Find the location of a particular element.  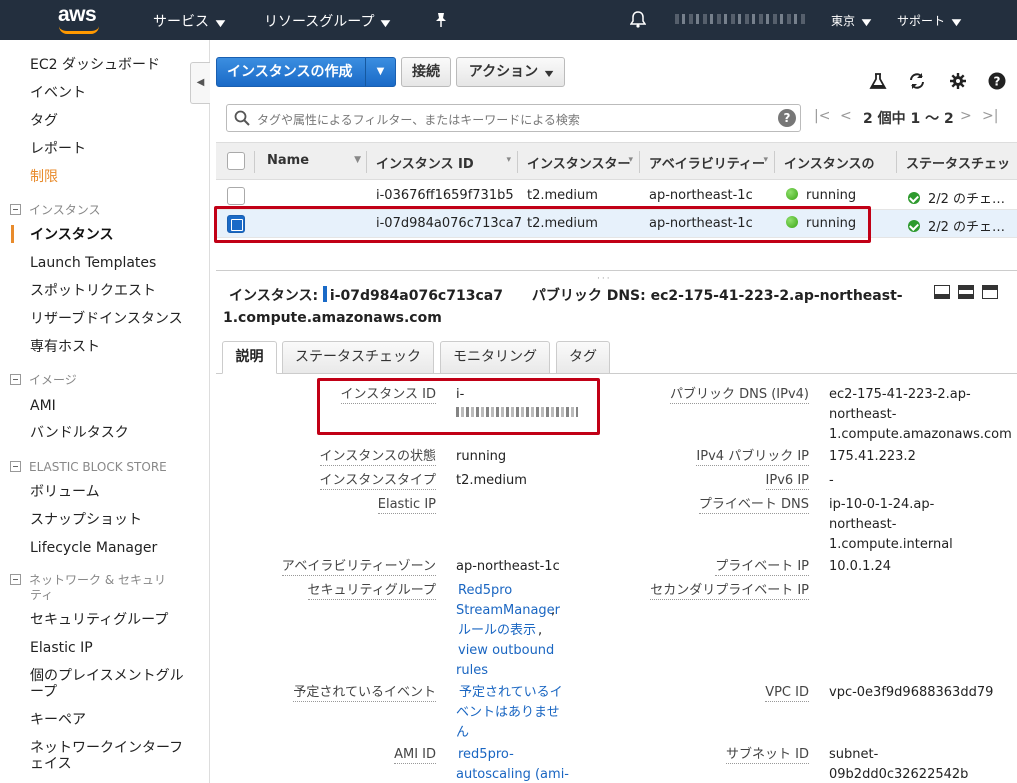

tab-status-checks: ステータスチェック is located at coordinates (358, 357).